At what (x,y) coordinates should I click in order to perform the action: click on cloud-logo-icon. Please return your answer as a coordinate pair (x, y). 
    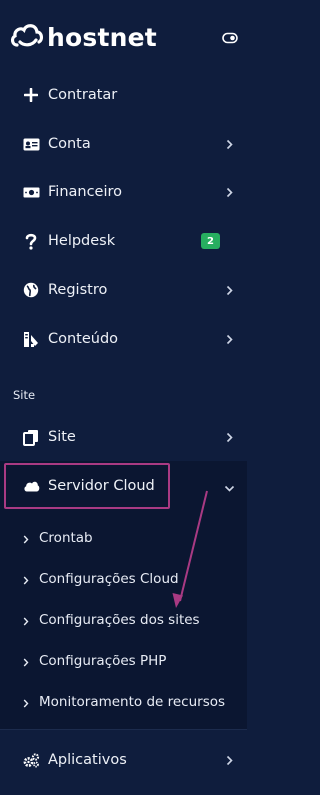
    Looking at the image, I should click on (27, 37).